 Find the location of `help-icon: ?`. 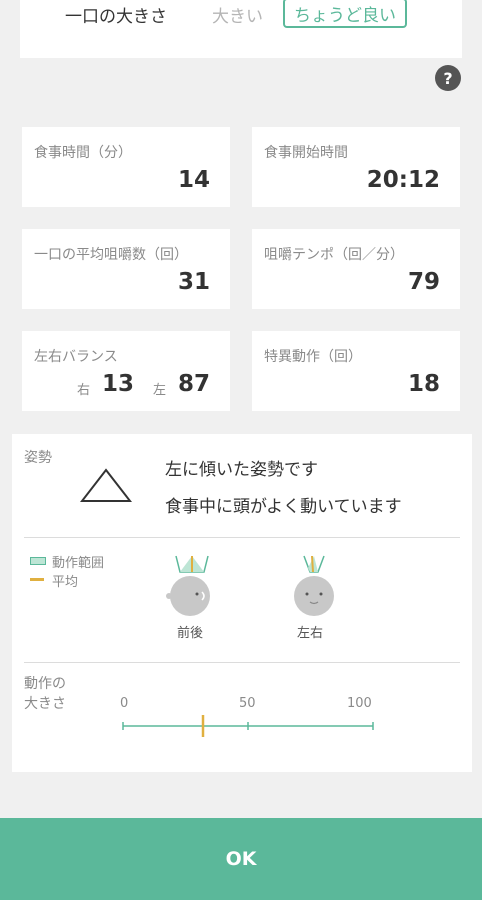

help-icon: ? is located at coordinates (448, 78).